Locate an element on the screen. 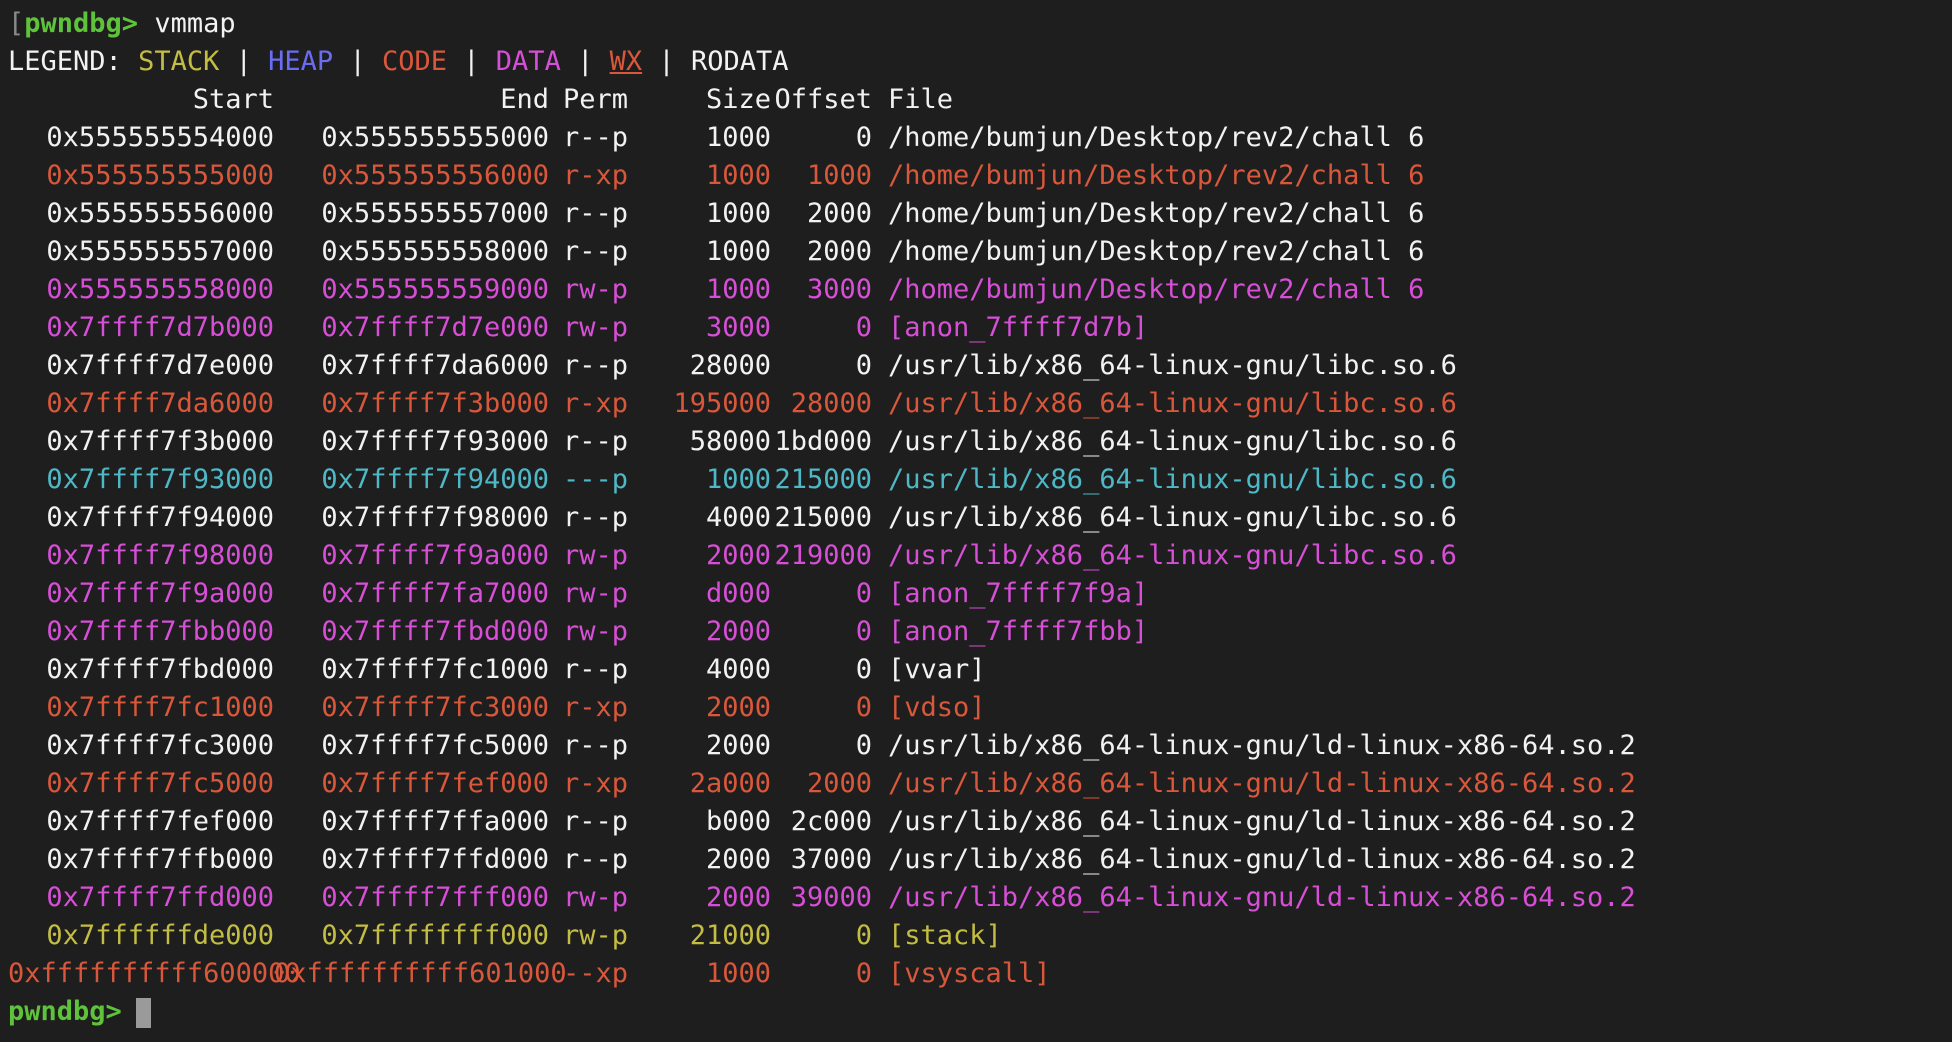 This screenshot has height=1042, width=1952. start-address: 0x7ffff7f98000 is located at coordinates (160, 555).